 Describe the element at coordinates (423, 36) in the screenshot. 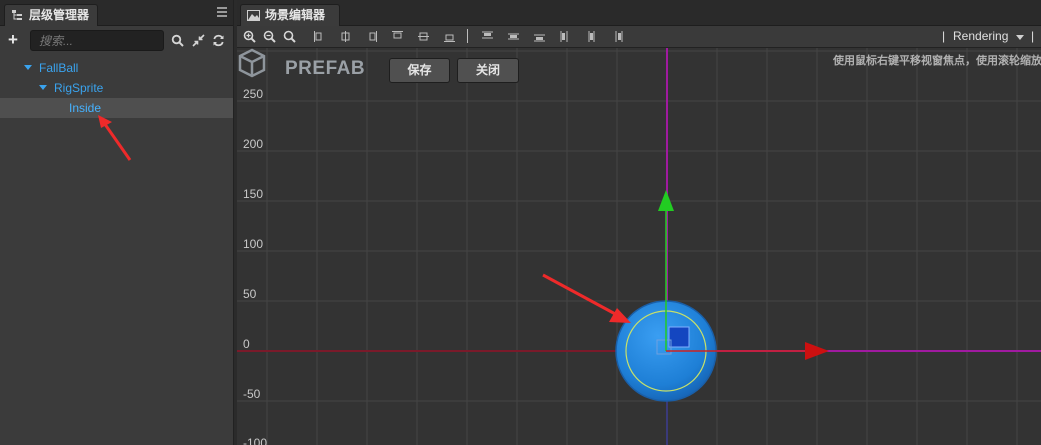

I see `align-center-v-icon` at that location.